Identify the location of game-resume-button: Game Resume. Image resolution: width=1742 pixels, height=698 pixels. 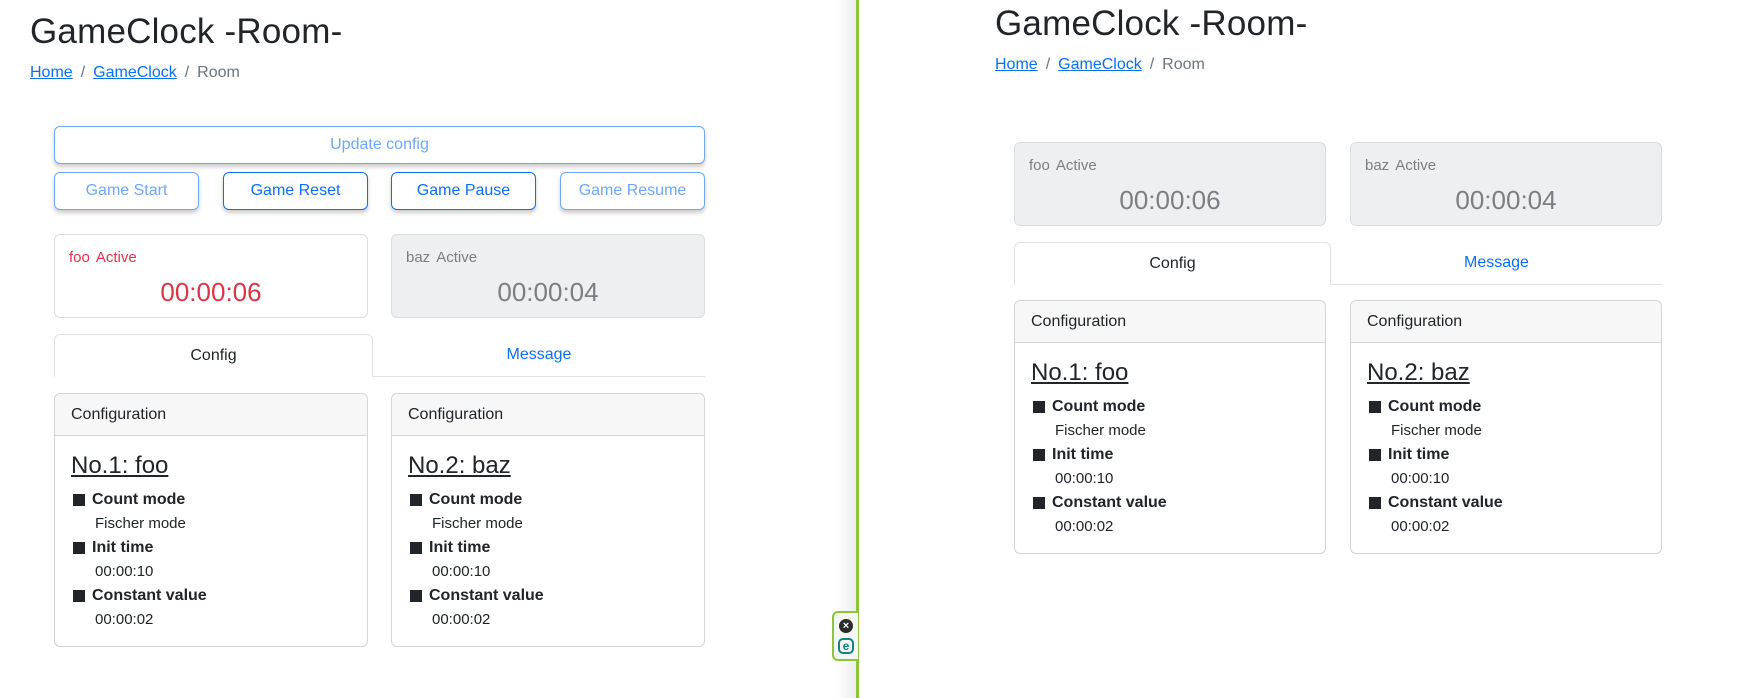
(632, 191).